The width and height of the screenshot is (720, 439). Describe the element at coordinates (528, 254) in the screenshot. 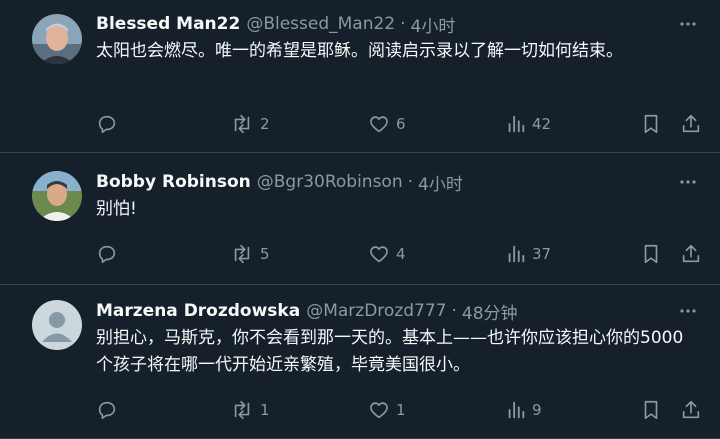

I see `views-button: 37` at that location.